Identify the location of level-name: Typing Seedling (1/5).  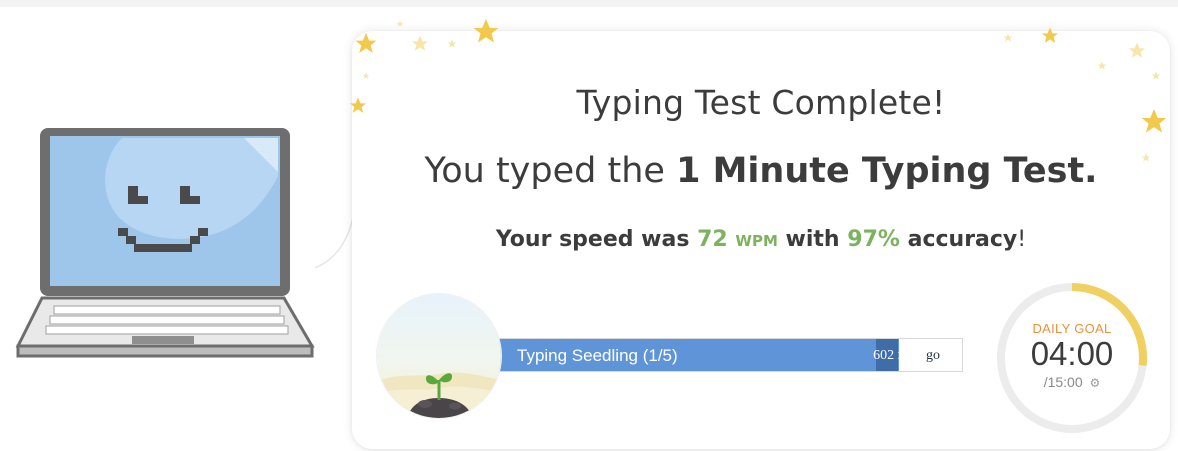
(597, 355).